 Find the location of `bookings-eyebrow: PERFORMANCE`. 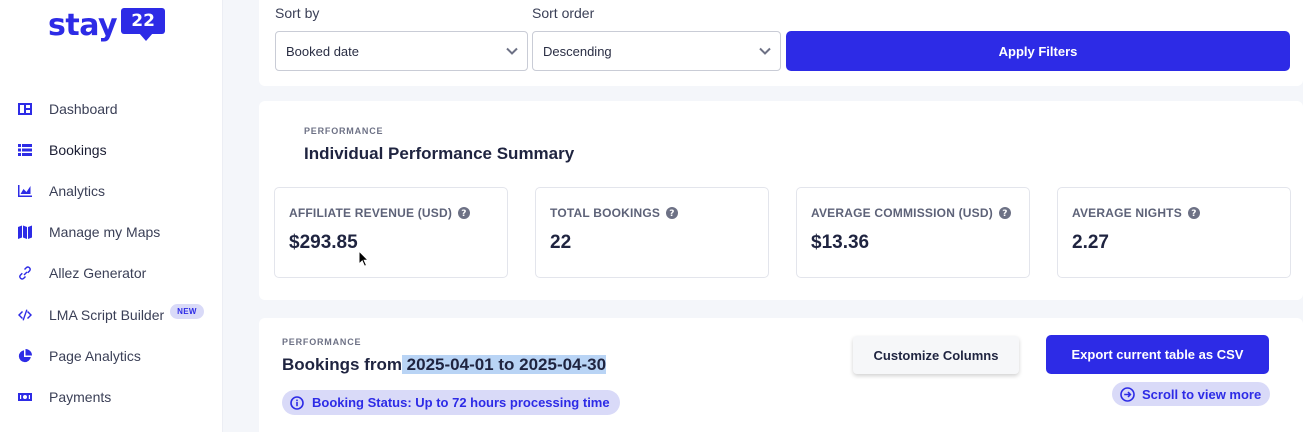

bookings-eyebrow: PERFORMANCE is located at coordinates (322, 342).